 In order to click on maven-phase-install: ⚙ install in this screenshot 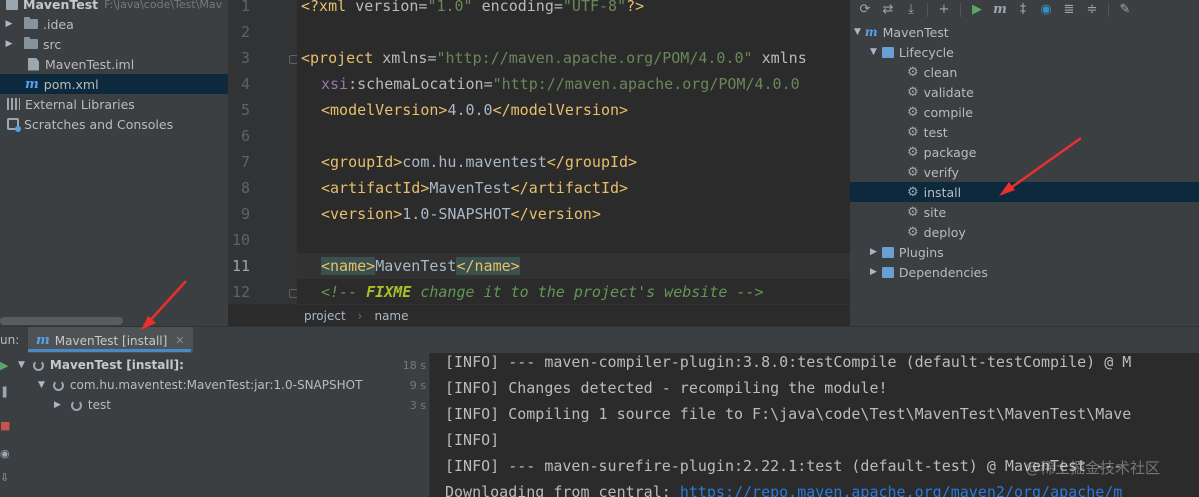, I will do `click(1024, 192)`.